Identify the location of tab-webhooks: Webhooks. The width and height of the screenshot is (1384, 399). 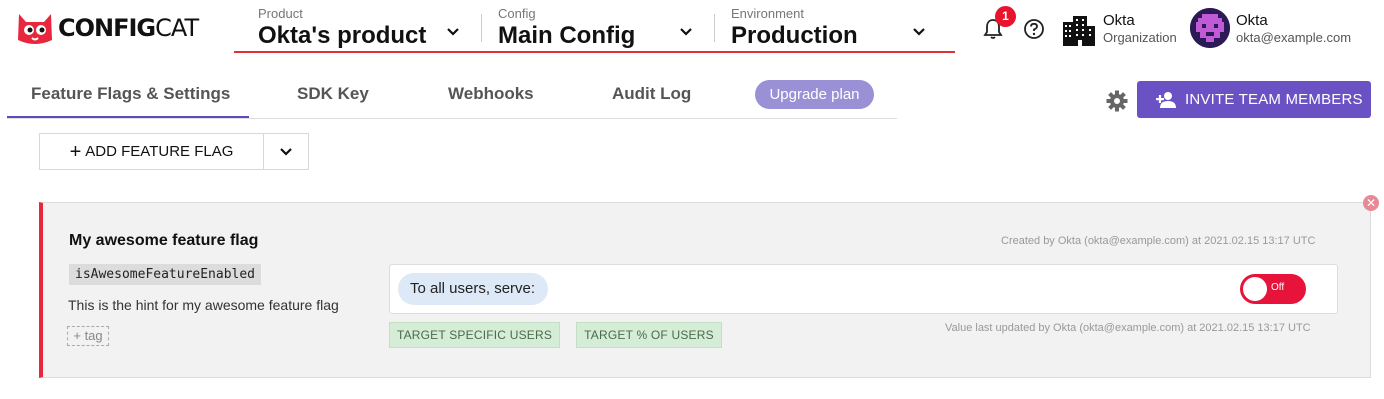
(491, 94).